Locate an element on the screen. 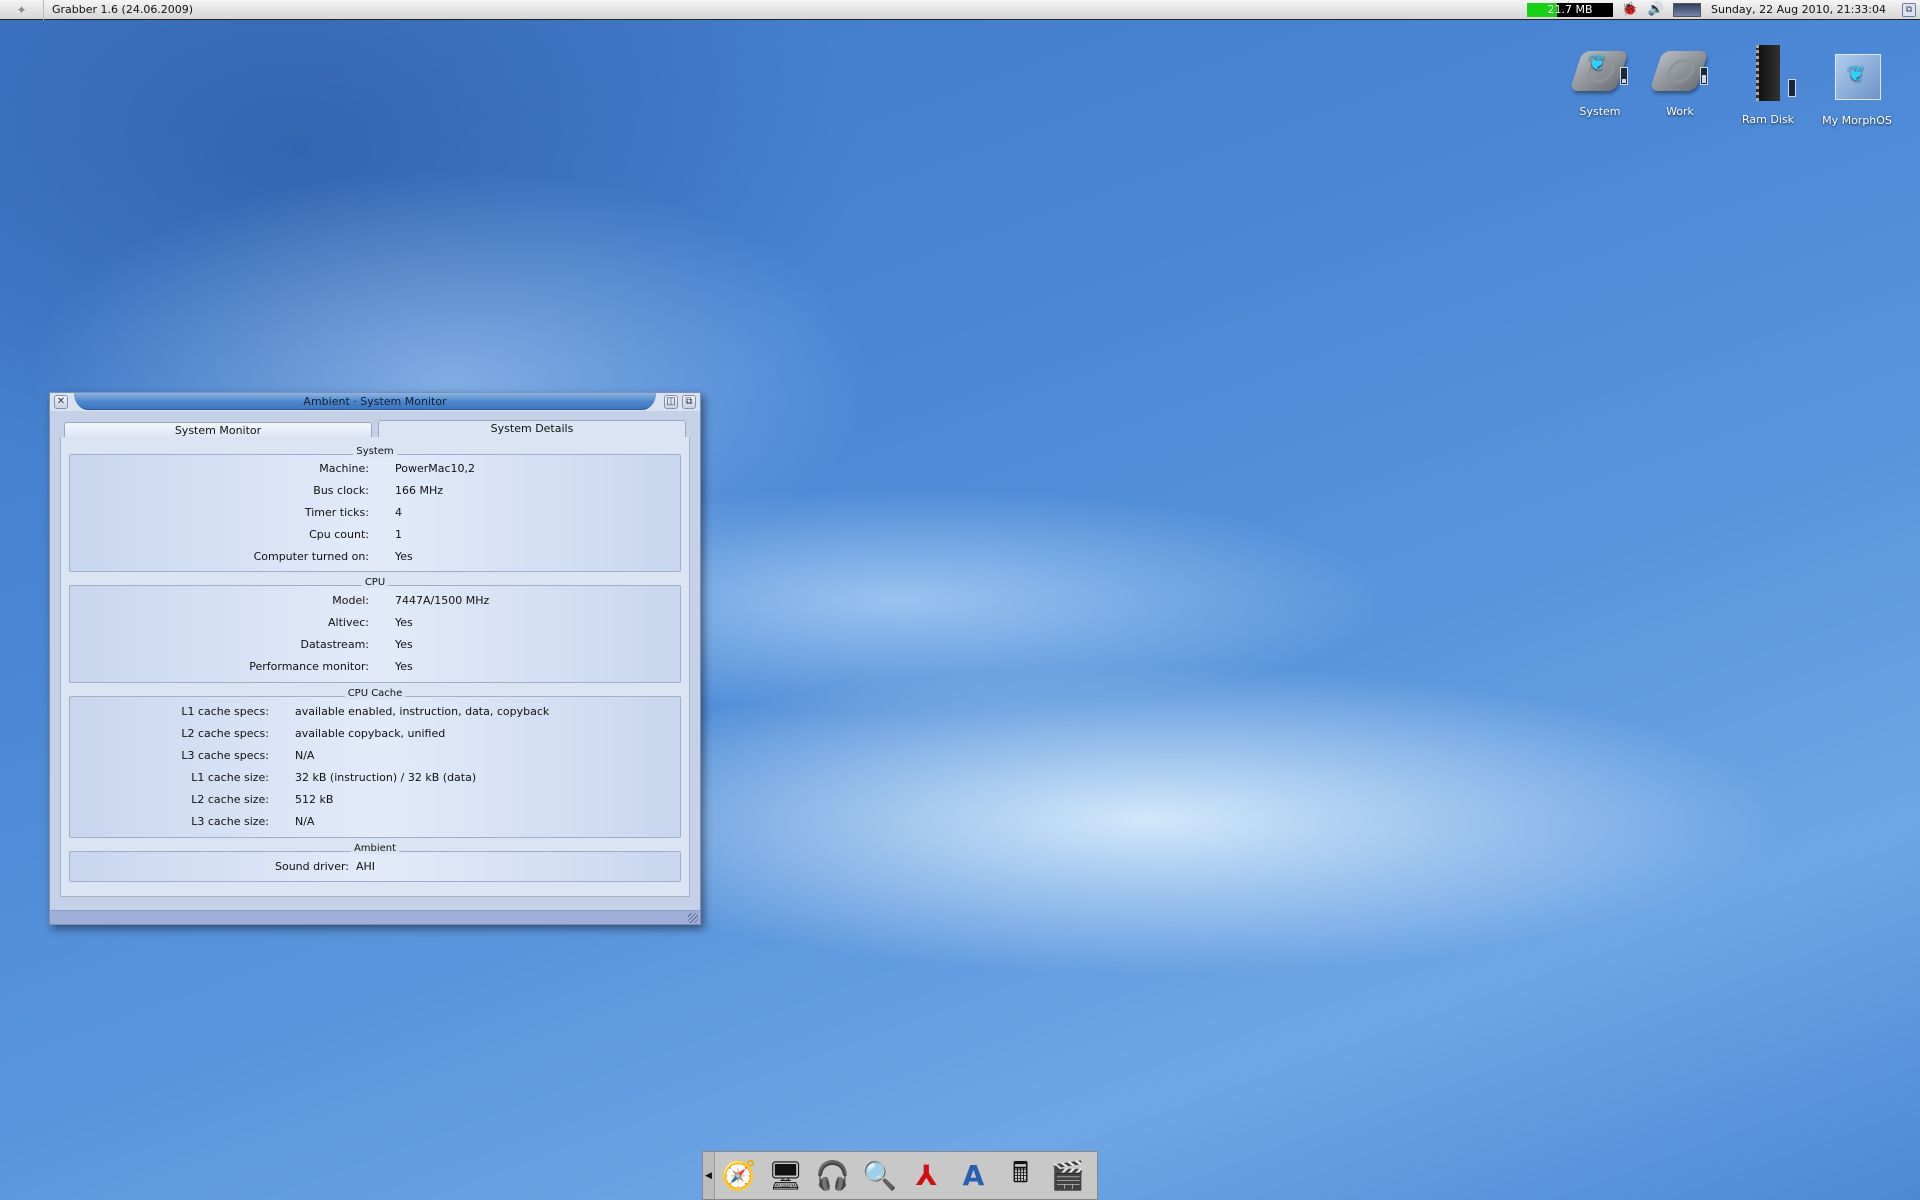  detail-row: Bus clock: 166 MHz is located at coordinates (375, 492).